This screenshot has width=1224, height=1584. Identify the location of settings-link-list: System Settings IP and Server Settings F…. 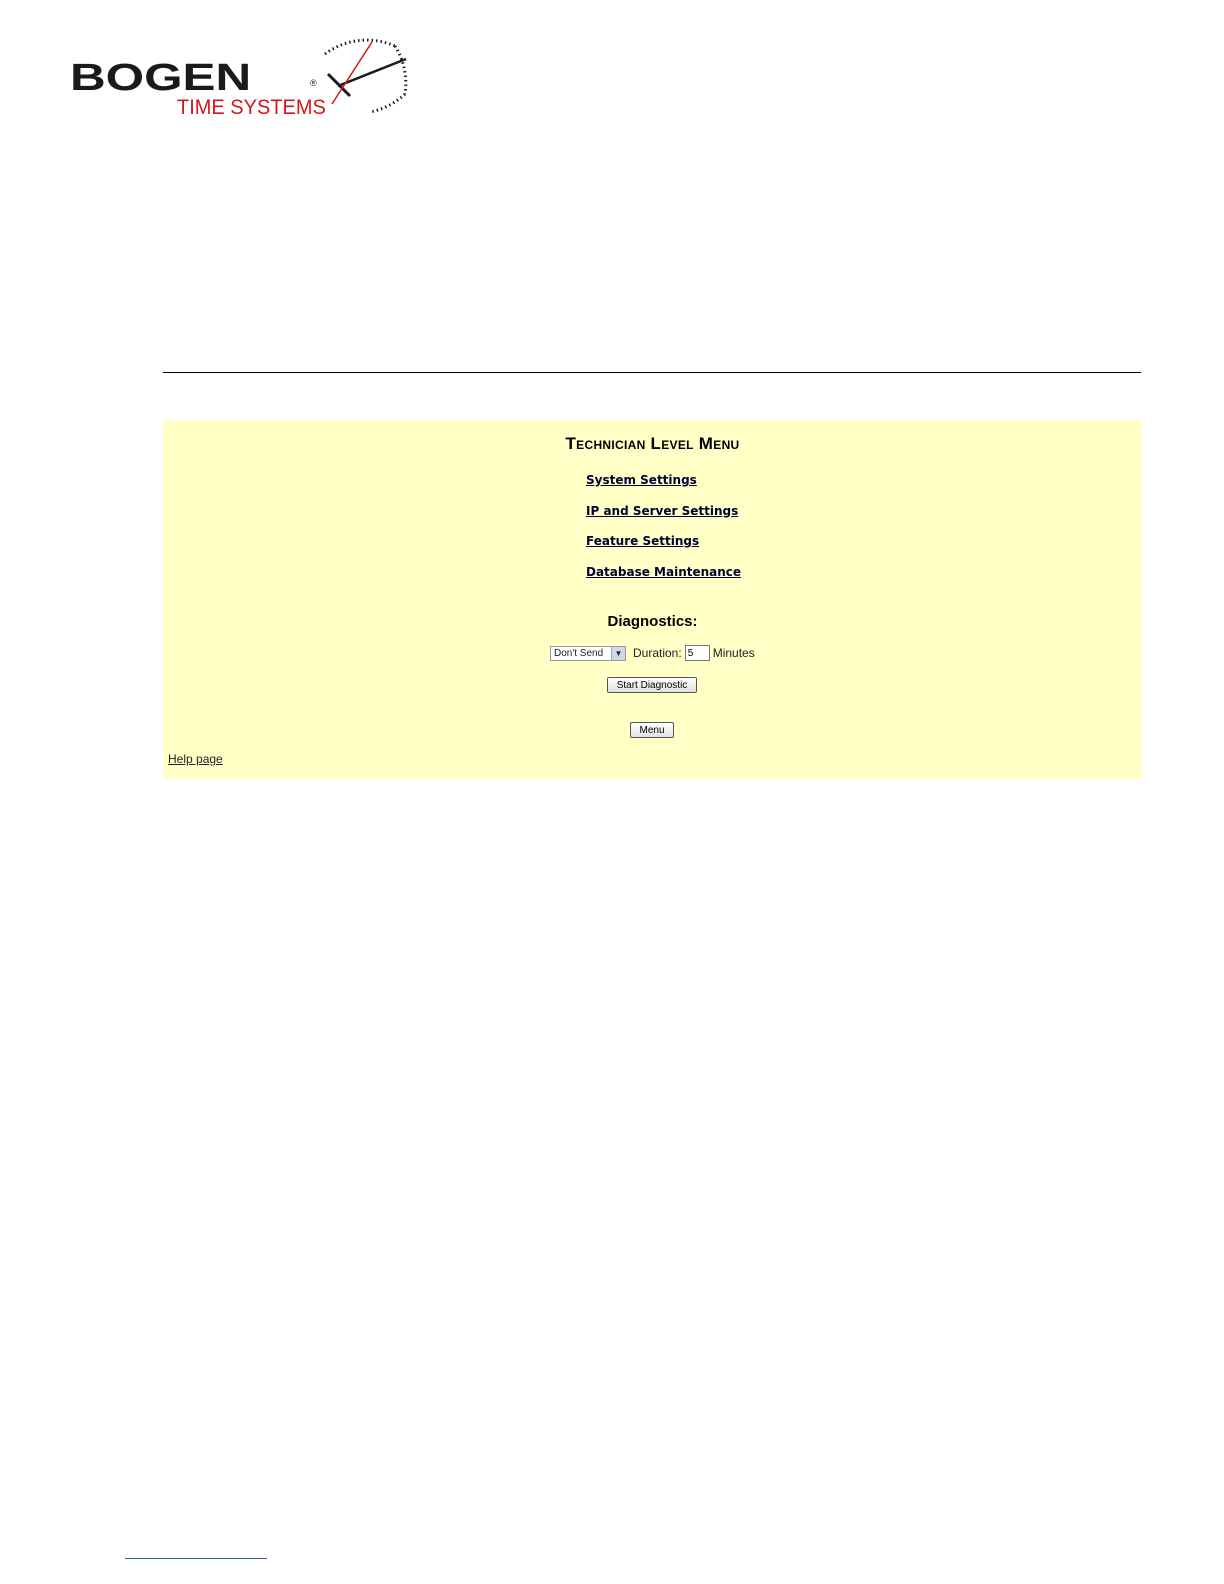
(663, 534).